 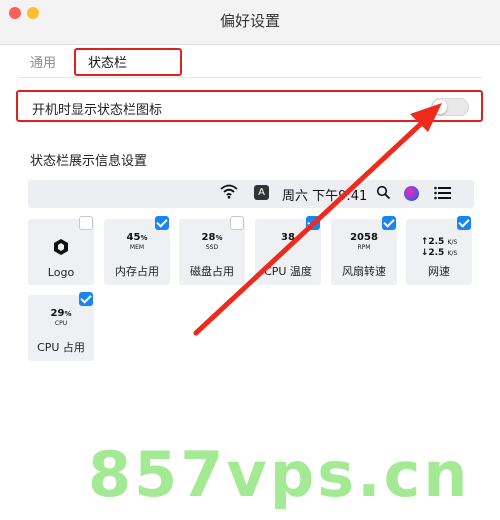 I want to click on watermark: 857vps.cn, so click(x=279, y=474).